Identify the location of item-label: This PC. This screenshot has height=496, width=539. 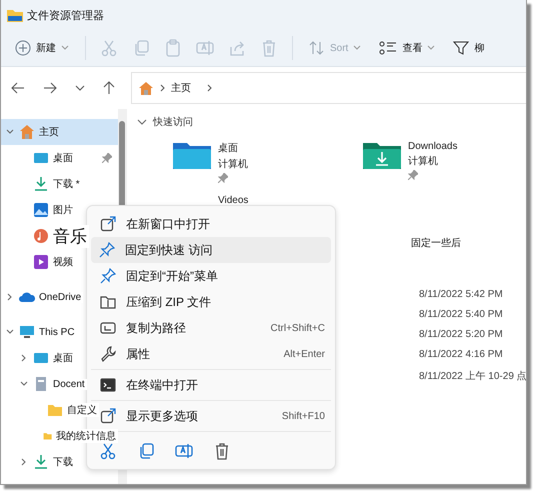
(58, 332).